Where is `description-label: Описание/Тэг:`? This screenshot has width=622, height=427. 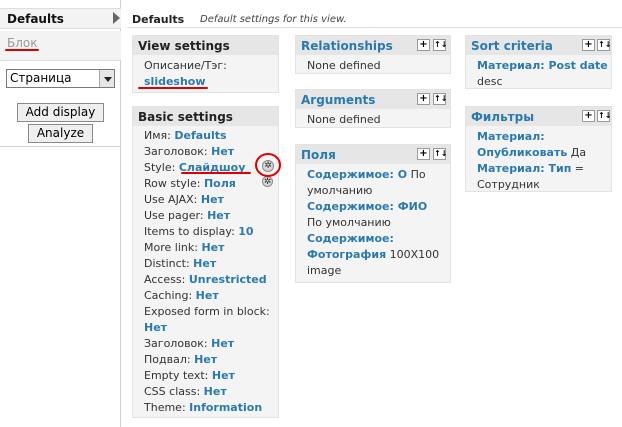 description-label: Описание/Тэг: is located at coordinates (185, 65).